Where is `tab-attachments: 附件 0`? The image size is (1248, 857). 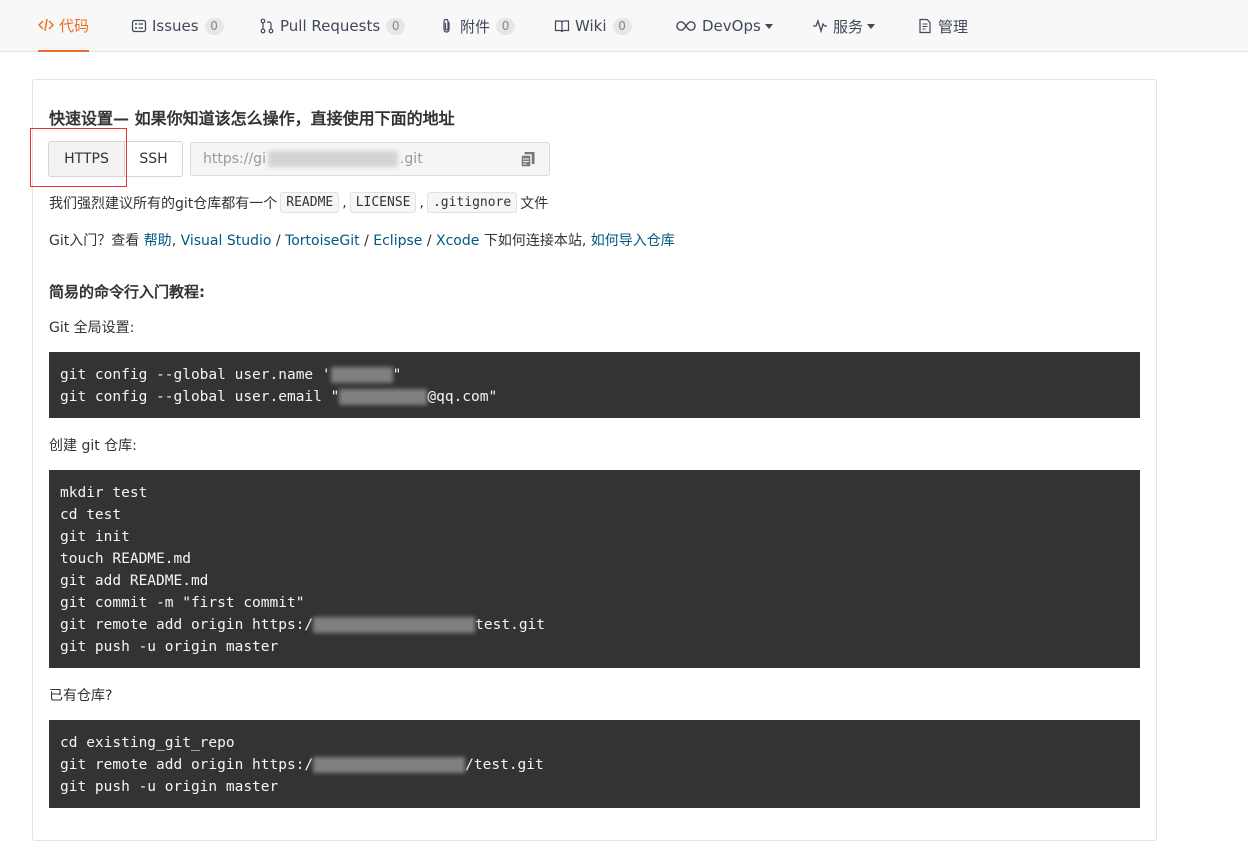 tab-attachments: 附件 0 is located at coordinates (477, 26).